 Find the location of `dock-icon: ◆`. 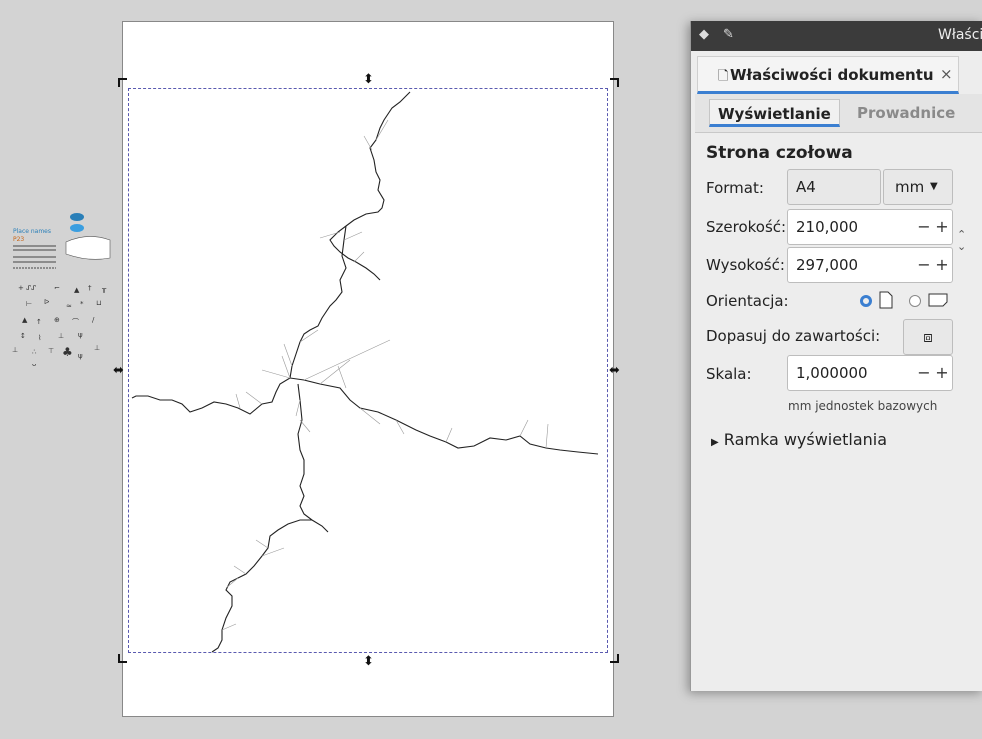

dock-icon: ◆ is located at coordinates (704, 34).